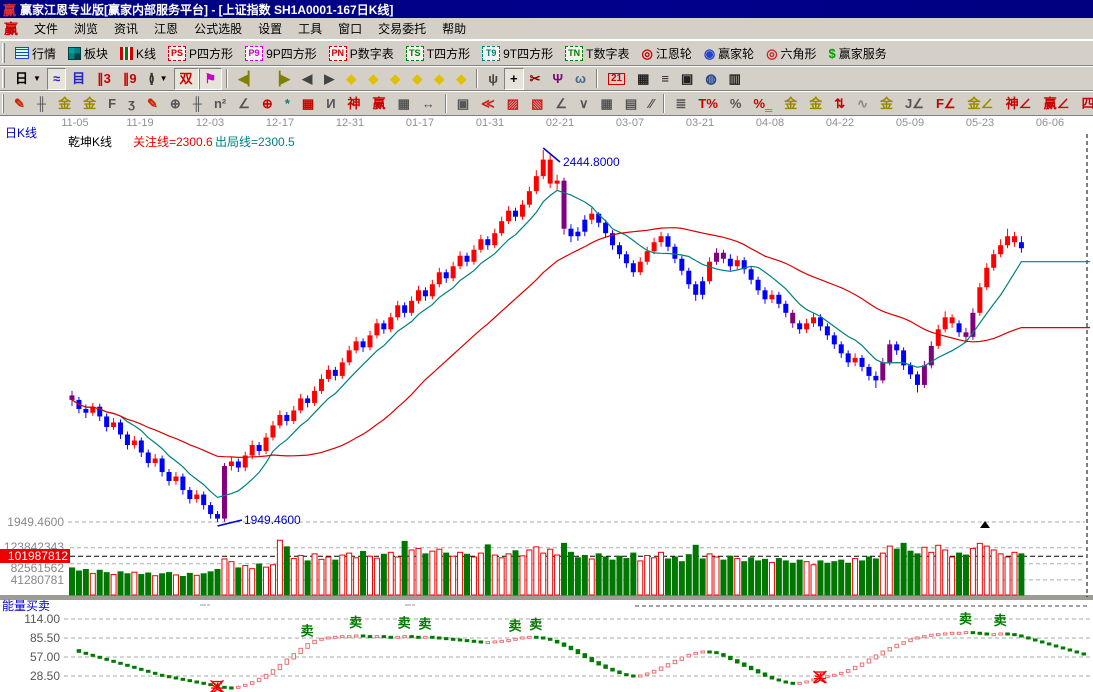  Describe the element at coordinates (89, 104) in the screenshot. I see `gold-line-tool-2: 金` at that location.